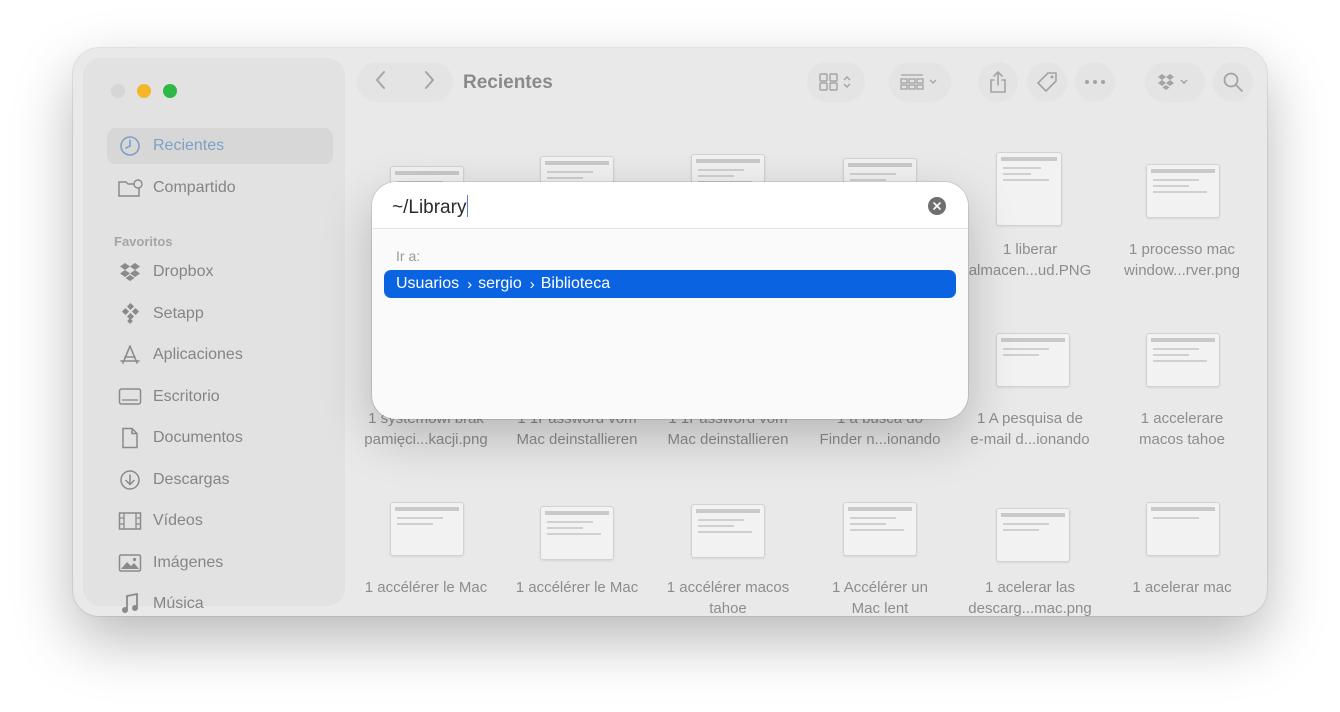 The width and height of the screenshot is (1340, 712). I want to click on path-suggestion: Usuarios › sergio › Biblioteca, so click(670, 284).